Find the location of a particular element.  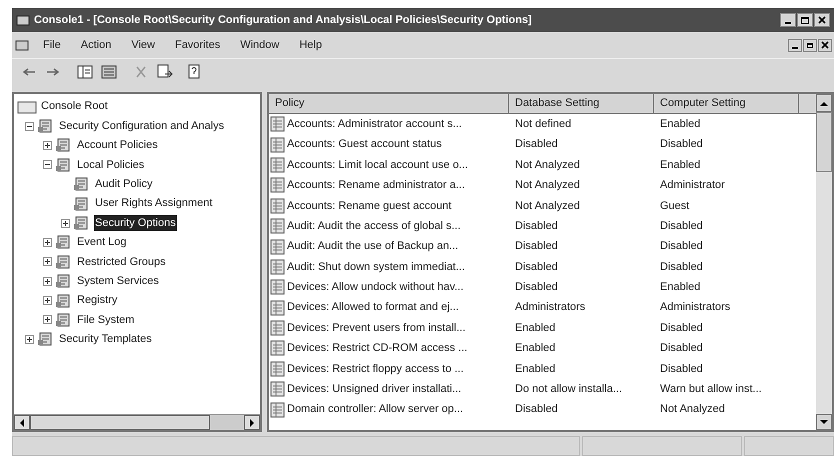

tree-item: Security Templates is located at coordinates (105, 339).